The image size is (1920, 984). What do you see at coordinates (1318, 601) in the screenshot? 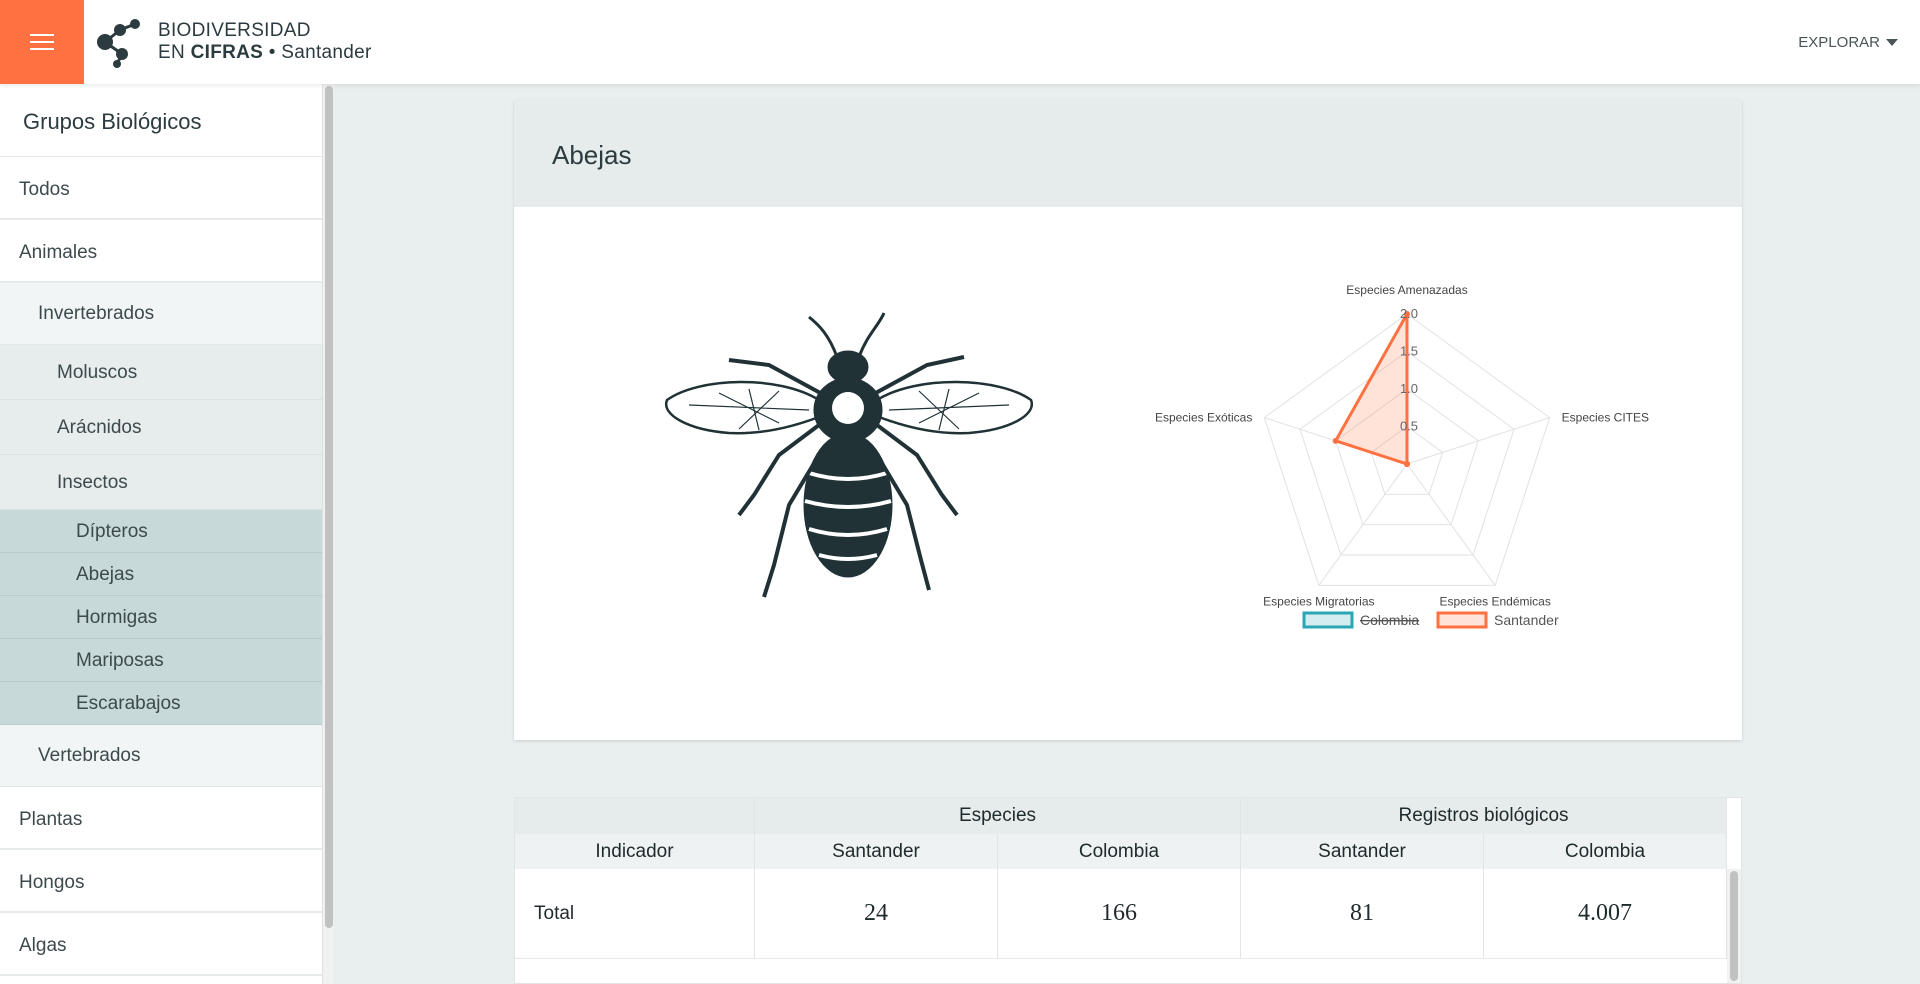
I see `radar-axis-label: Especies Migratorias` at bounding box center [1318, 601].